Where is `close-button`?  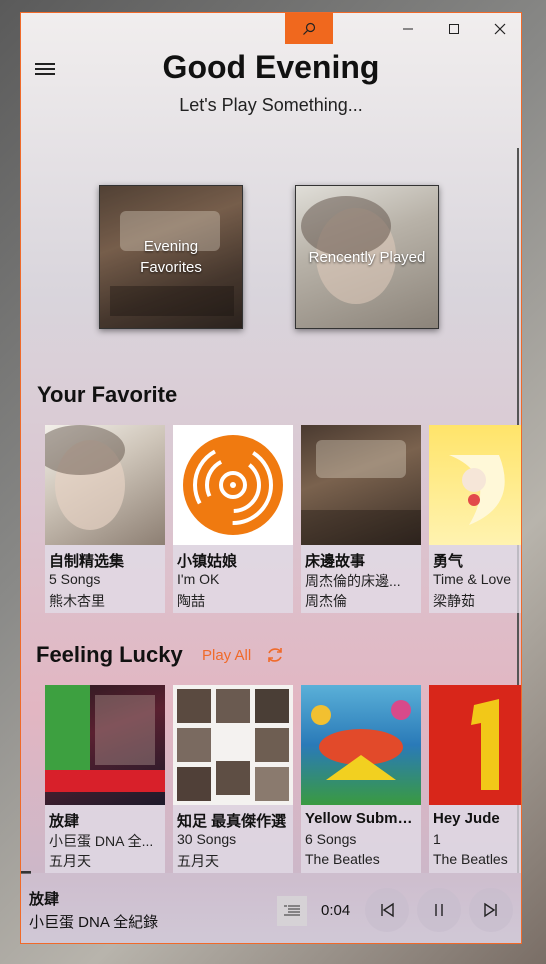 close-button is located at coordinates (499, 28).